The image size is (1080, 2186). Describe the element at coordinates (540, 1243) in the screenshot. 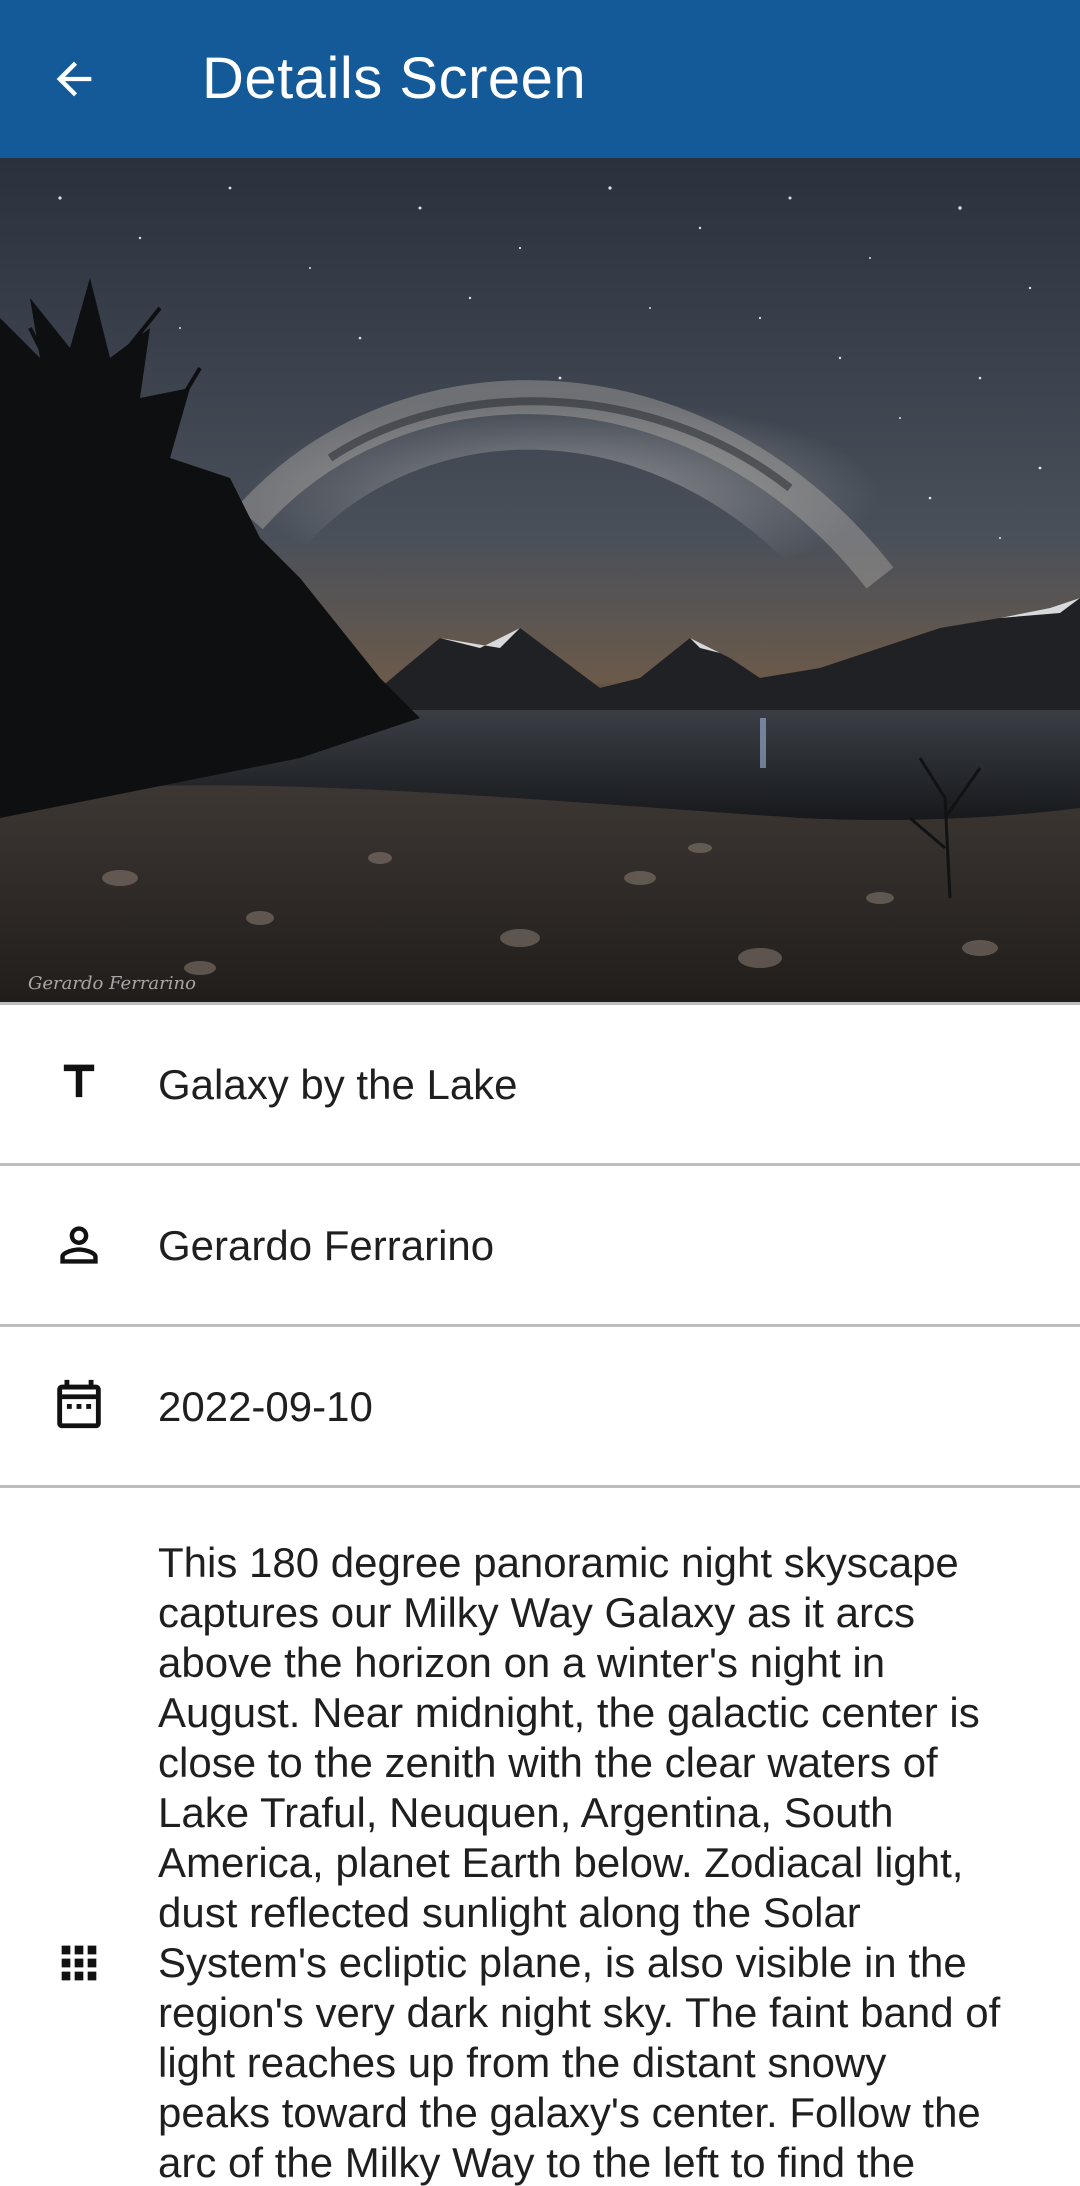

I see `author-row: Gerardo Ferrarino` at that location.